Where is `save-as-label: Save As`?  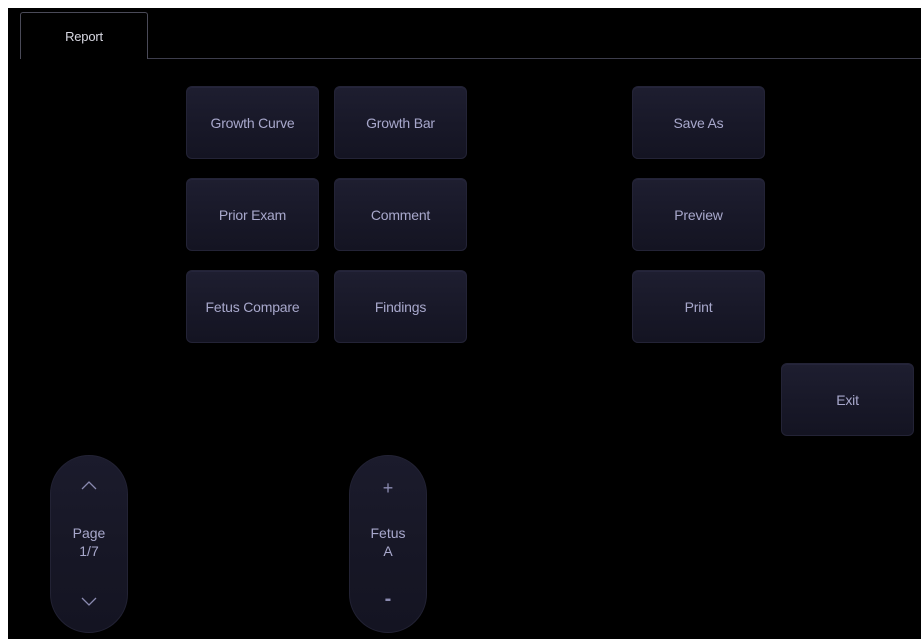
save-as-label: Save As is located at coordinates (698, 122).